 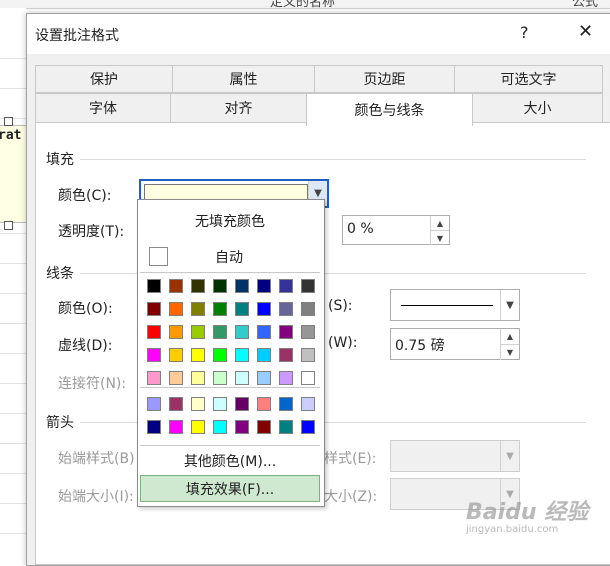 I want to click on connector-label: 连接符(N):, so click(x=92, y=384).